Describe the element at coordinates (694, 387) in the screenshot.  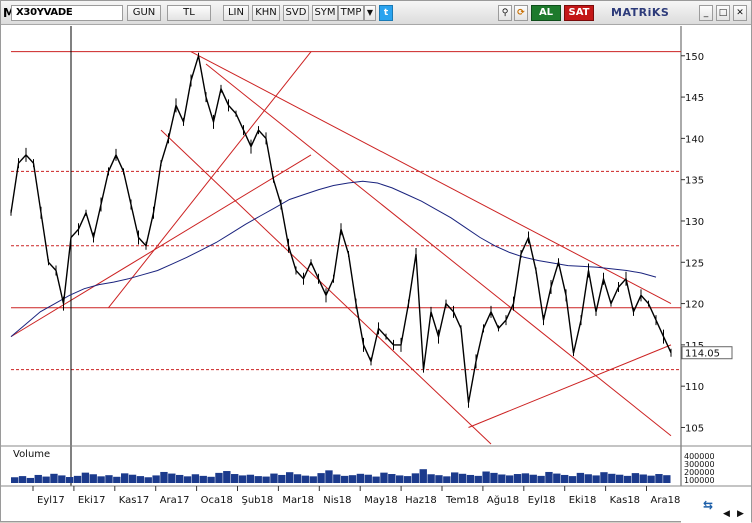
I see `price-tick-label: 110` at that location.